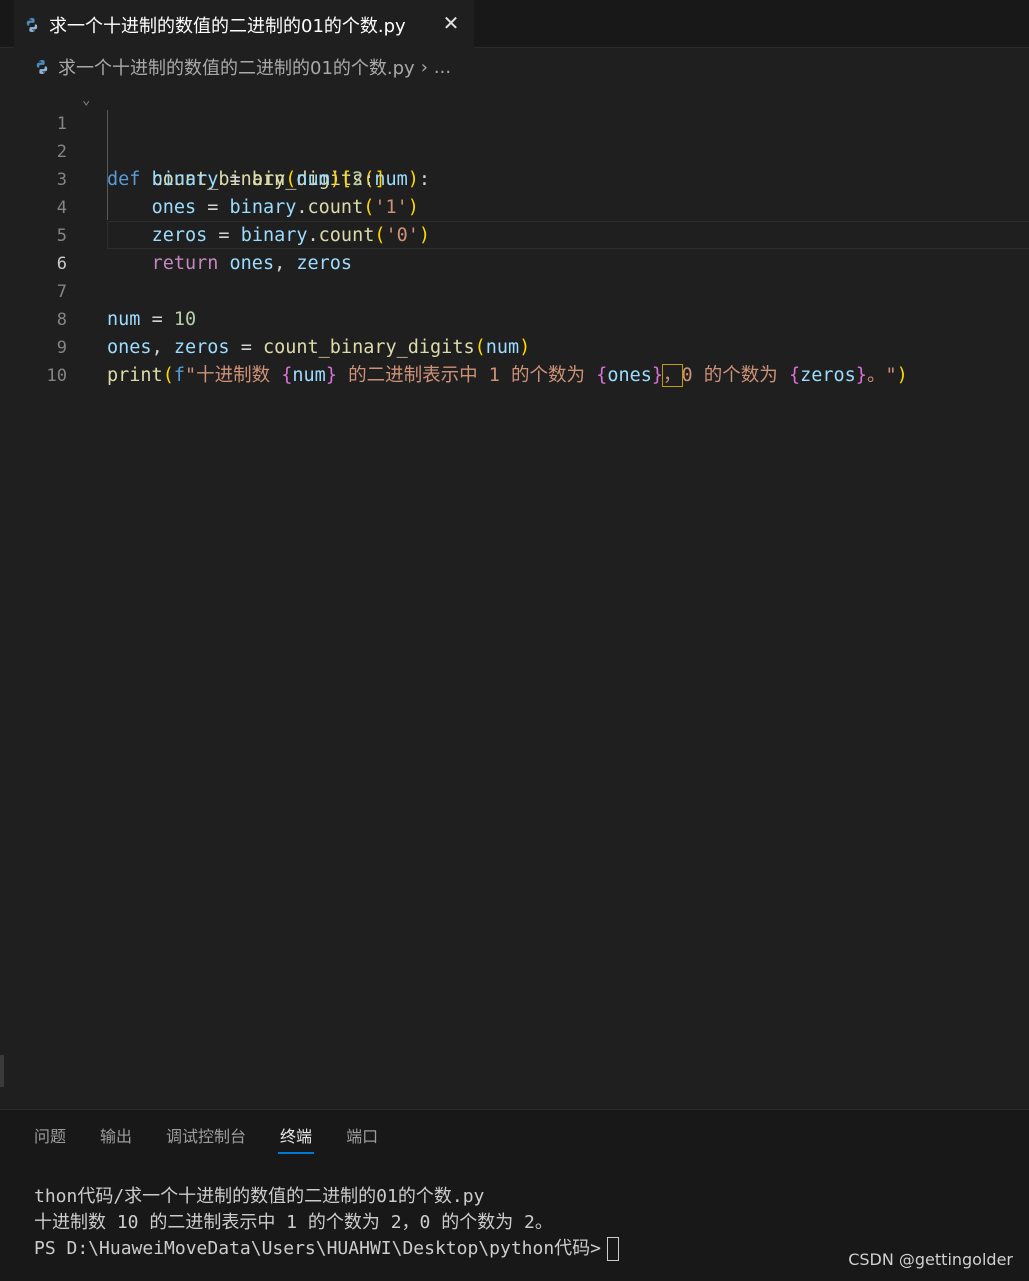 The image size is (1029, 1281). Describe the element at coordinates (116, 1139) in the screenshot. I see `tab-output: 输出` at that location.